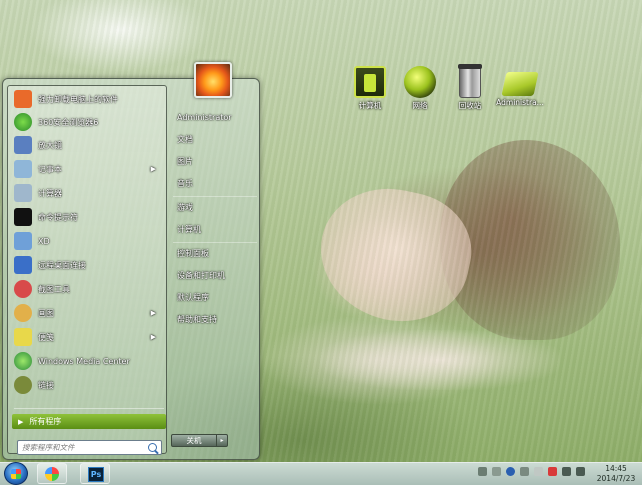 This screenshot has height=485, width=642. What do you see at coordinates (222, 440) in the screenshot?
I see `shutdown-options-button: ▸` at bounding box center [222, 440].